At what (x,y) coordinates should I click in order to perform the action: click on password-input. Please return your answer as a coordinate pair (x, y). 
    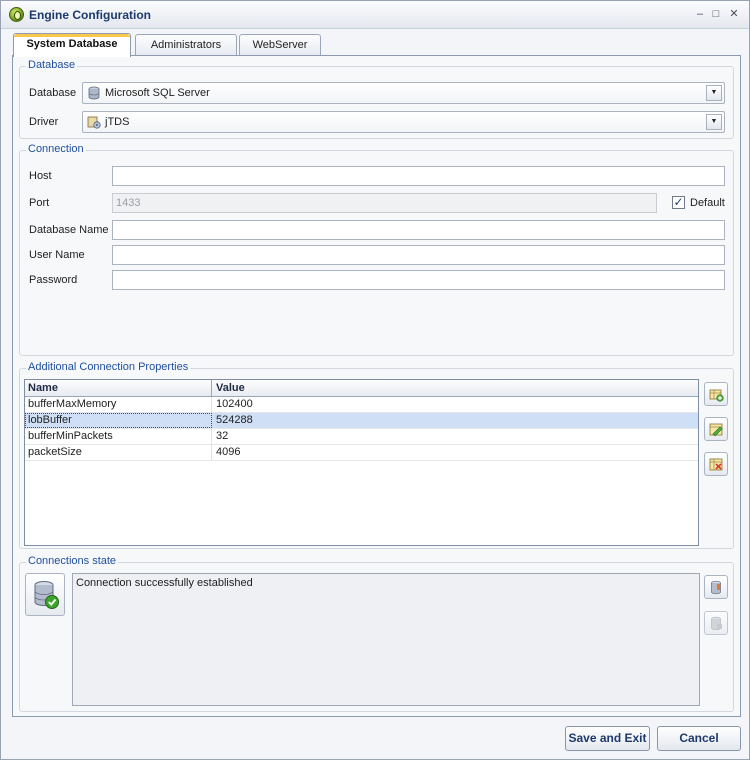
    Looking at the image, I should click on (418, 280).